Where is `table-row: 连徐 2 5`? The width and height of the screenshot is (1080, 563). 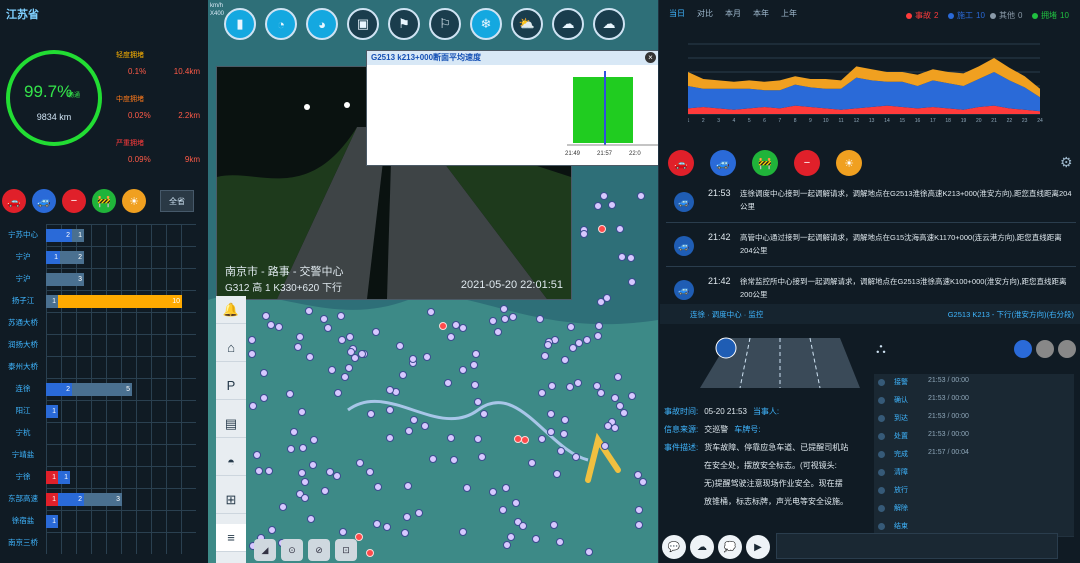 table-row: 连徐 2 5 is located at coordinates (99, 389).